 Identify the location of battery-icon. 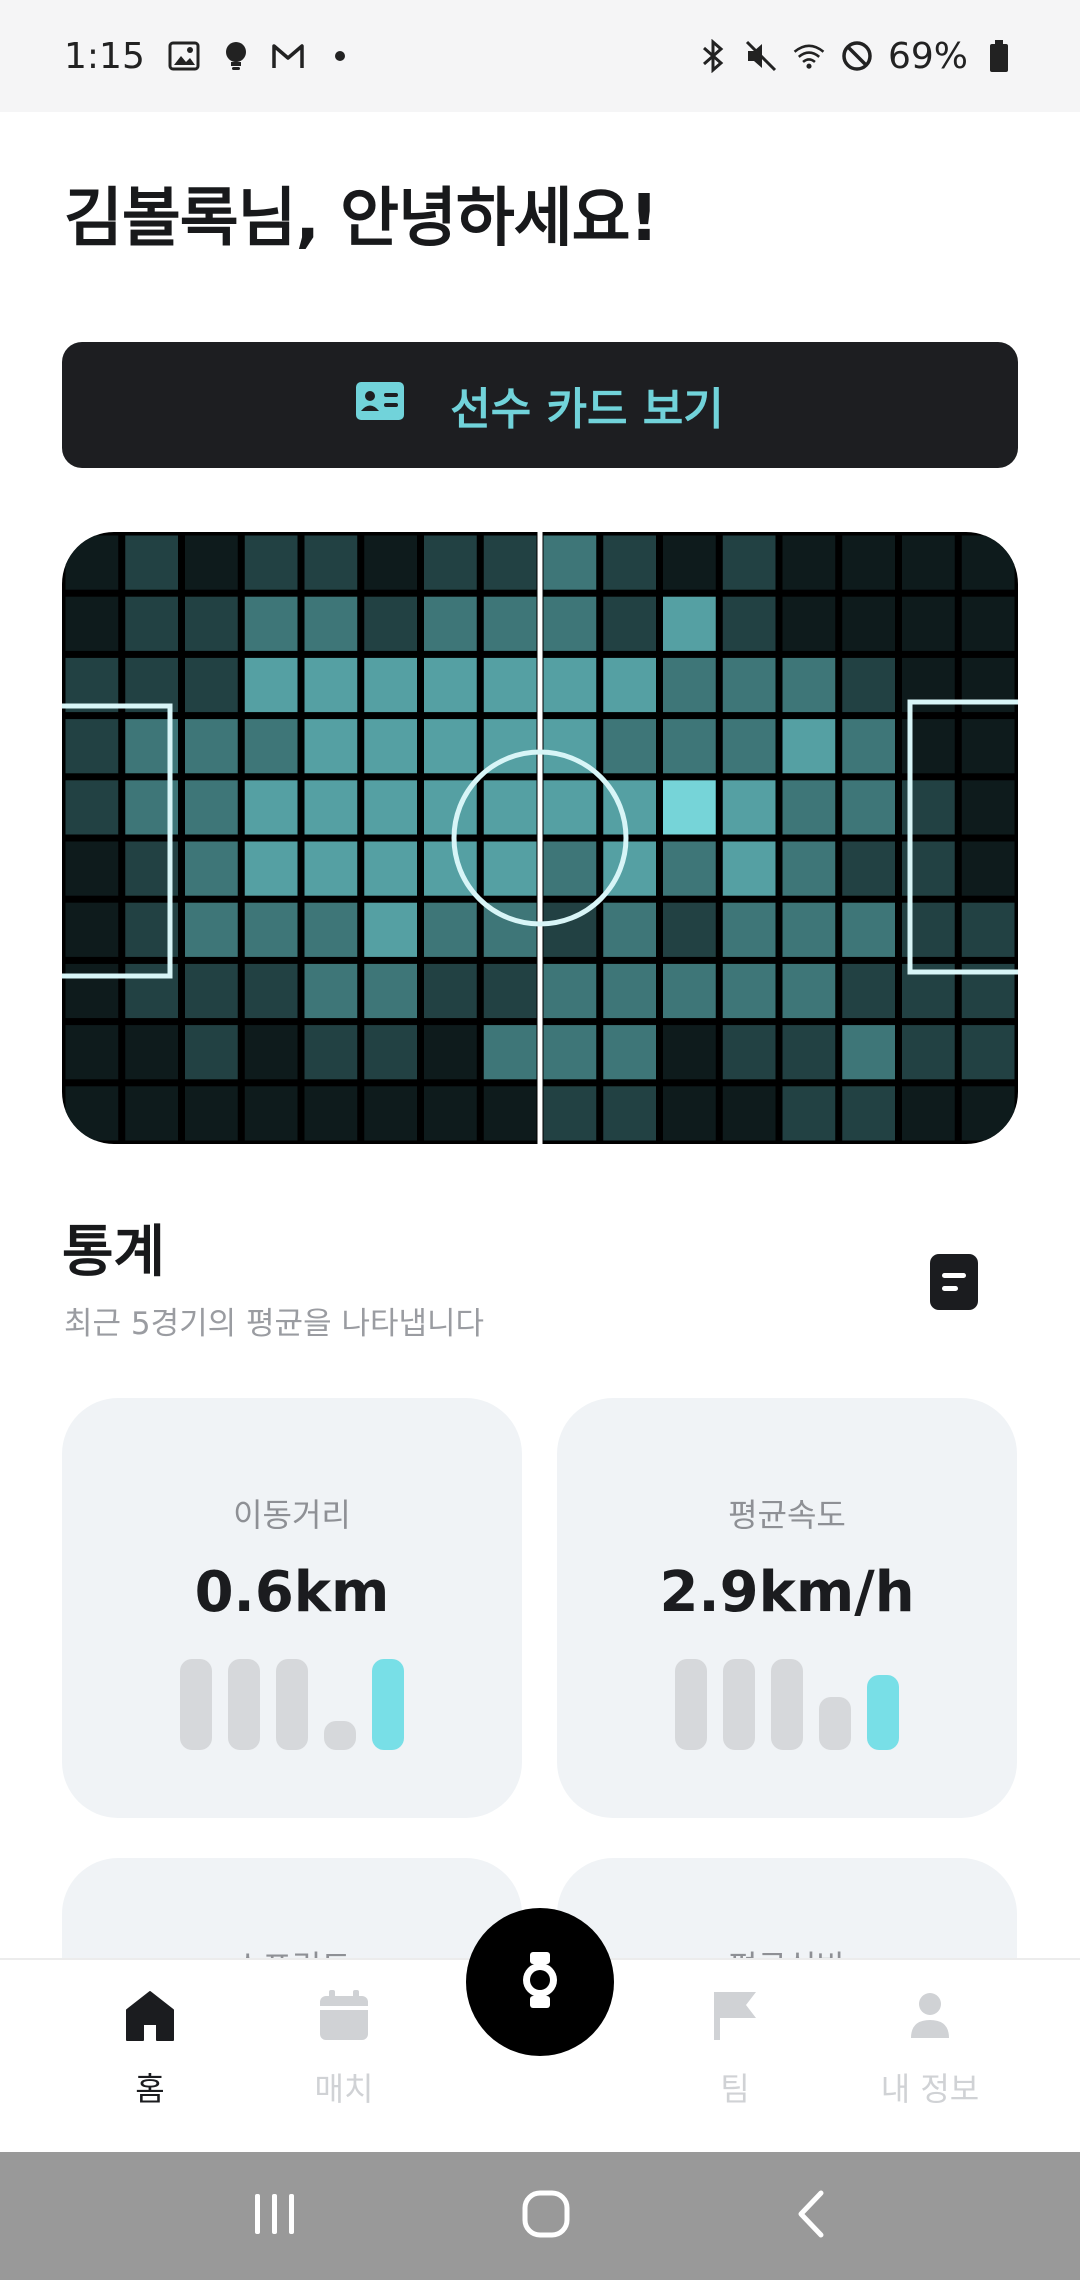
(999, 56).